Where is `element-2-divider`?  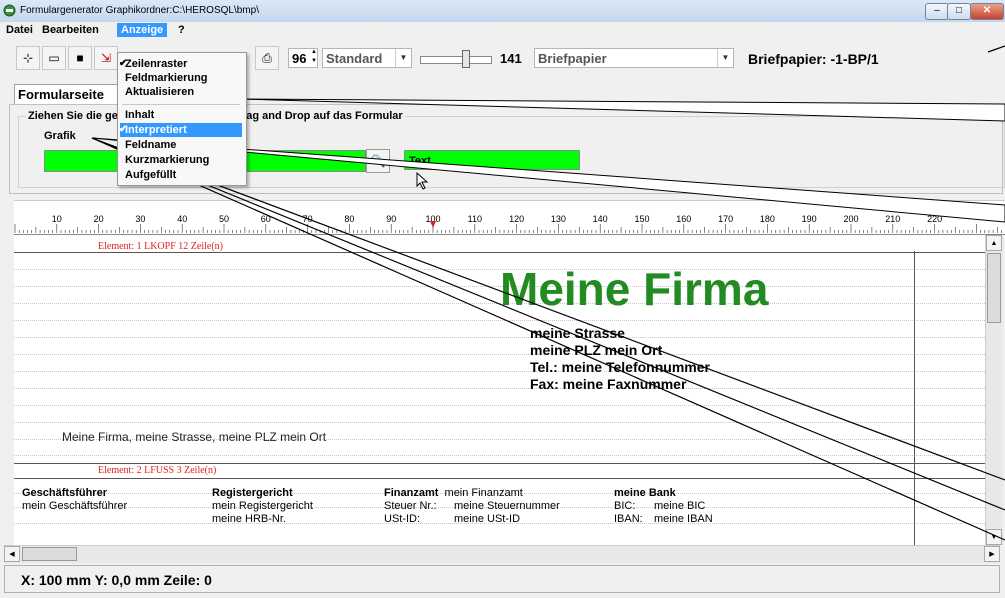 element-2-divider is located at coordinates (501, 478).